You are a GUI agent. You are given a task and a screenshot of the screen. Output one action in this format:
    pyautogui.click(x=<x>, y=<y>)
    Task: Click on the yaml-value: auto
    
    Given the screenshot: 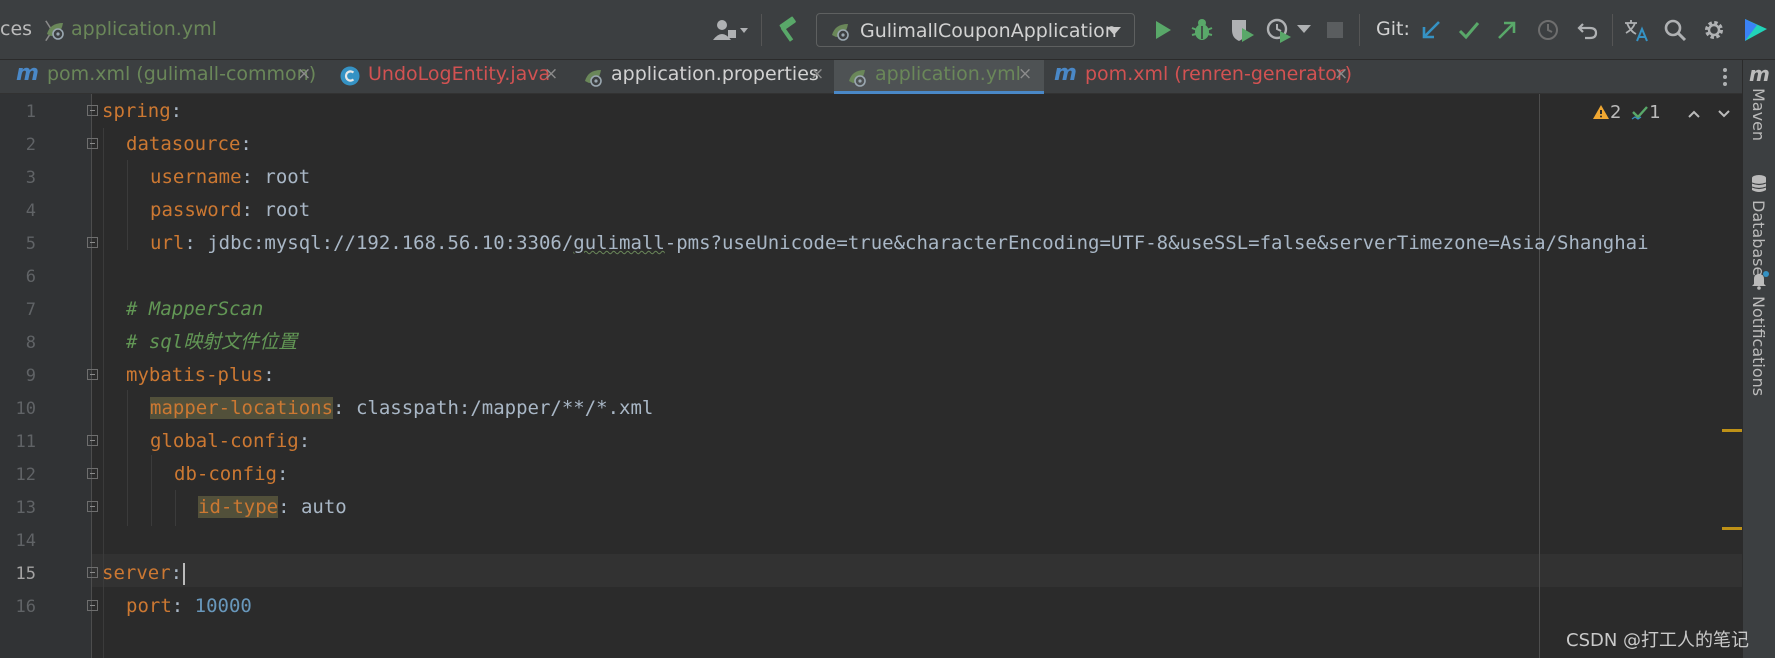 What is the action you would take?
    pyautogui.click(x=323, y=507)
    